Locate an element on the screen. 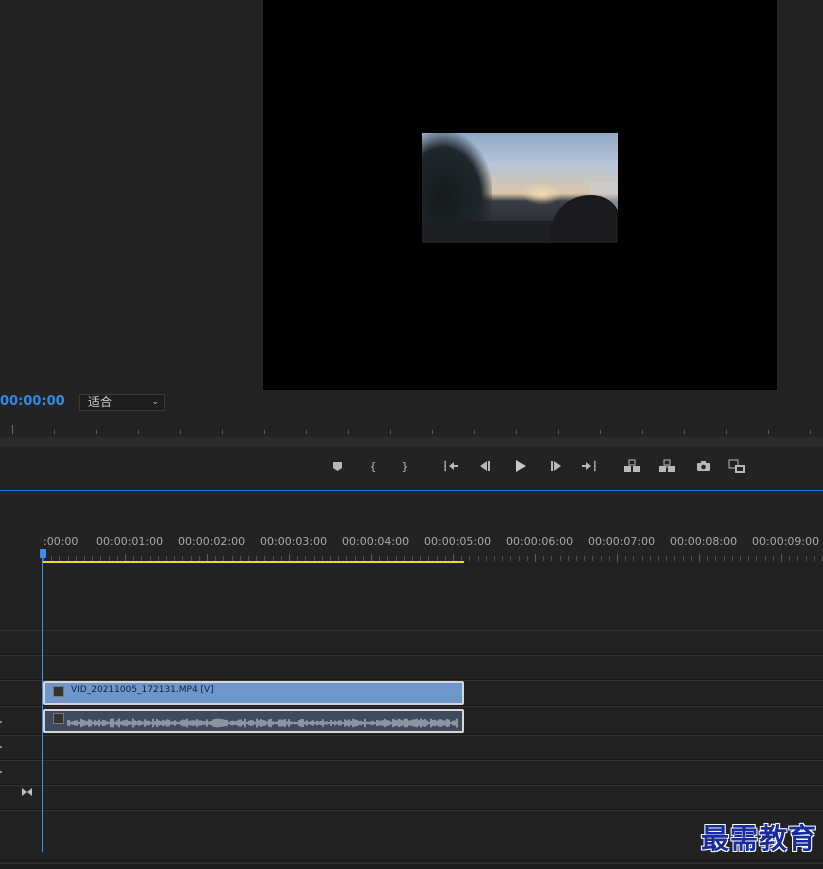 This screenshot has width=823, height=869. extract-button is located at coordinates (667, 466).